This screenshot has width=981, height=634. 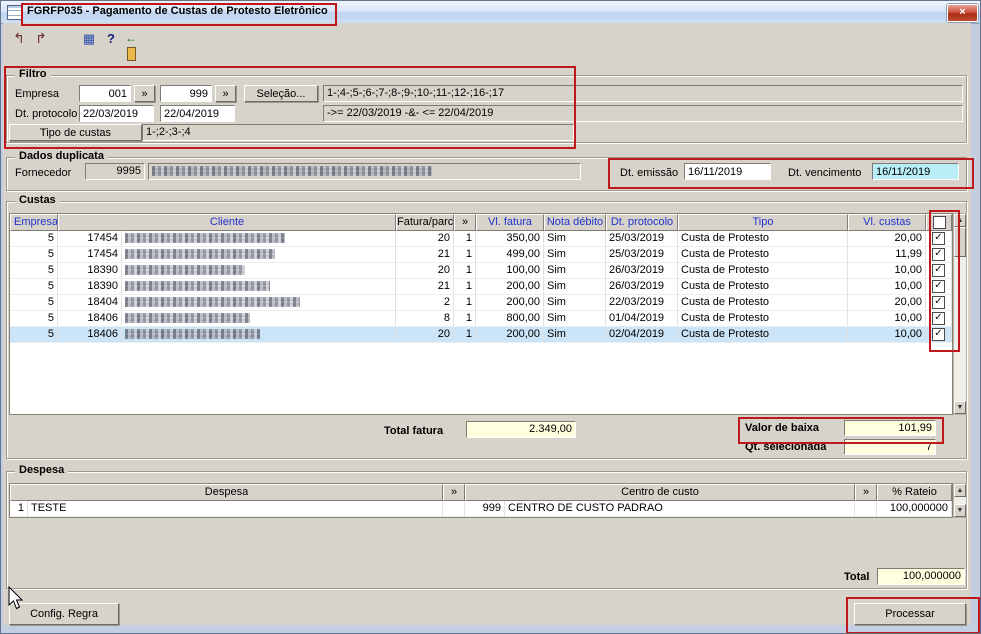 I want to click on post-selection-icon: ↰, so click(x=19, y=39).